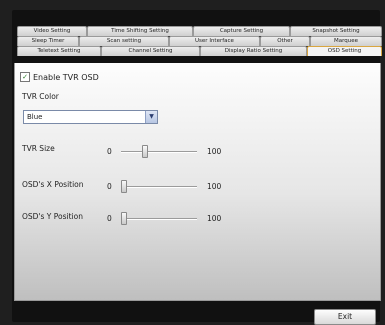 The height and width of the screenshot is (325, 385). What do you see at coordinates (214, 186) in the screenshot?
I see `osd-x-position-max: 100` at bounding box center [214, 186].